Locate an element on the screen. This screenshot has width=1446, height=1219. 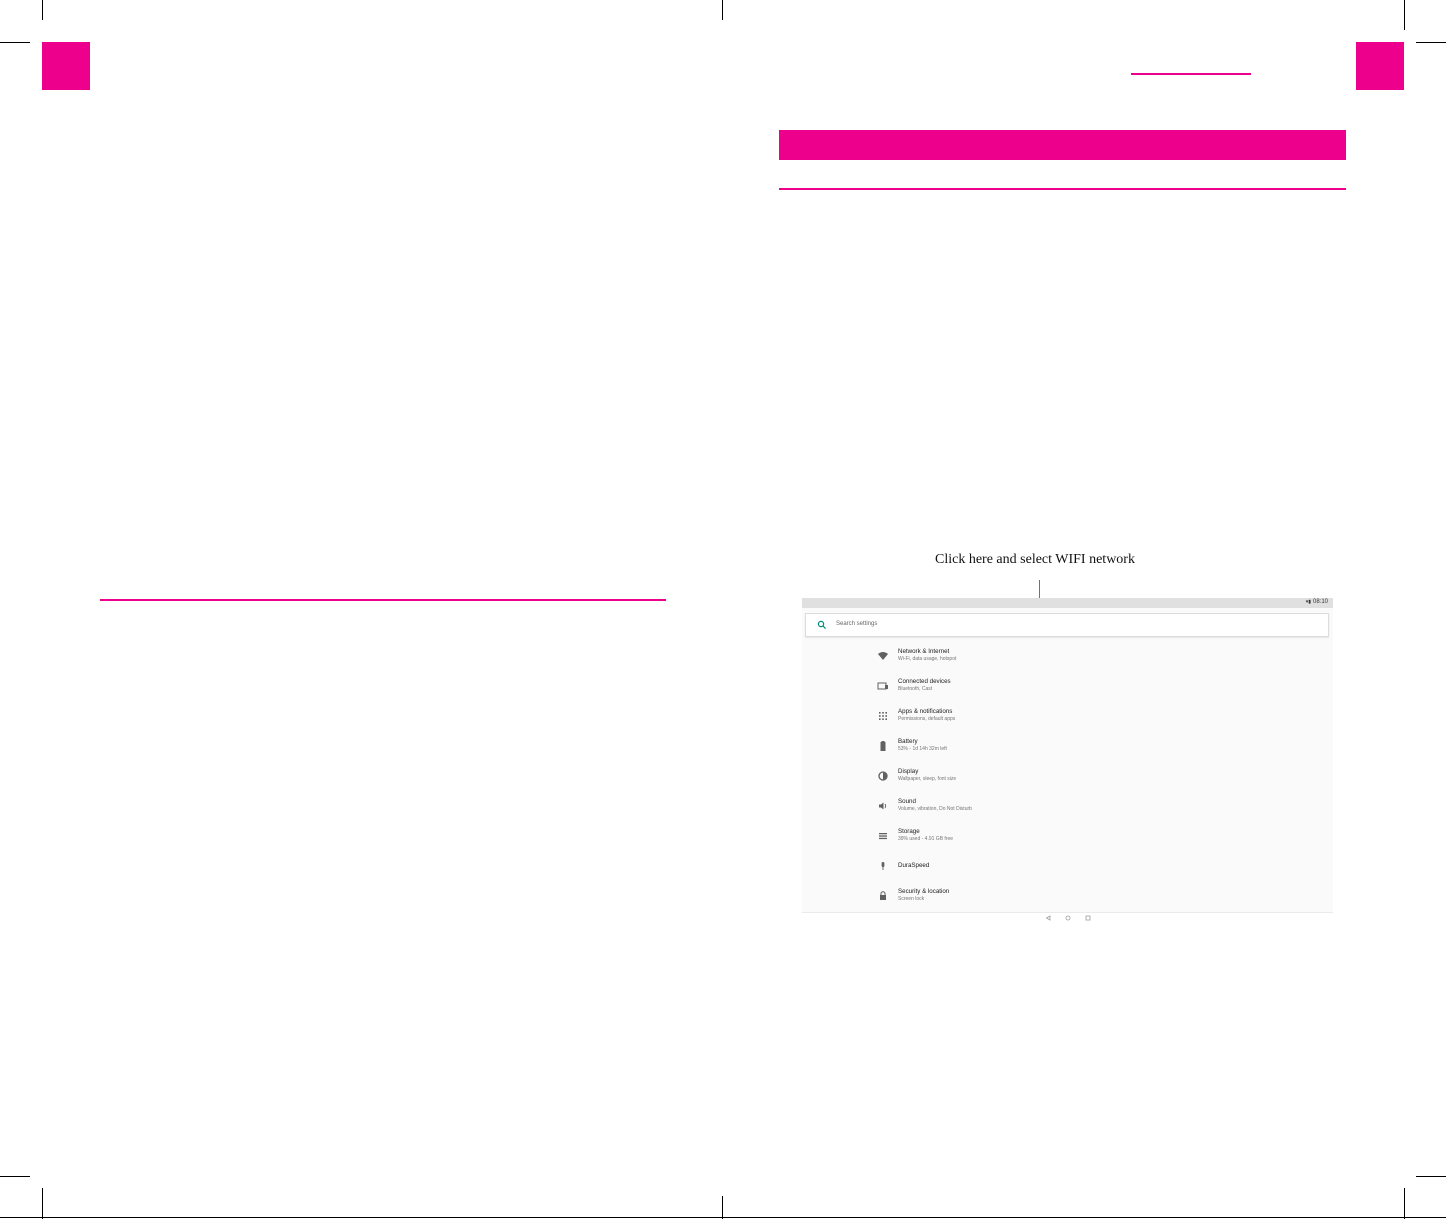
settings-item-display: Display Wallpaper, sleep, font size is located at coordinates (1062, 777).